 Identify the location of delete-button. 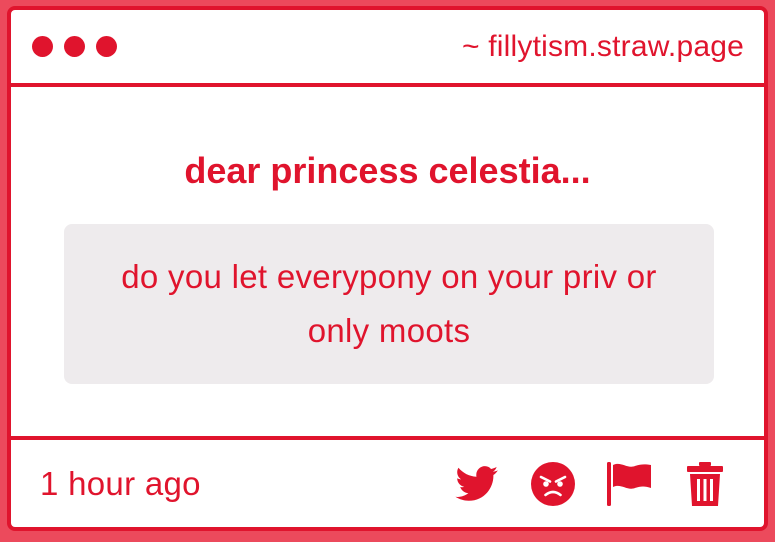
(705, 484).